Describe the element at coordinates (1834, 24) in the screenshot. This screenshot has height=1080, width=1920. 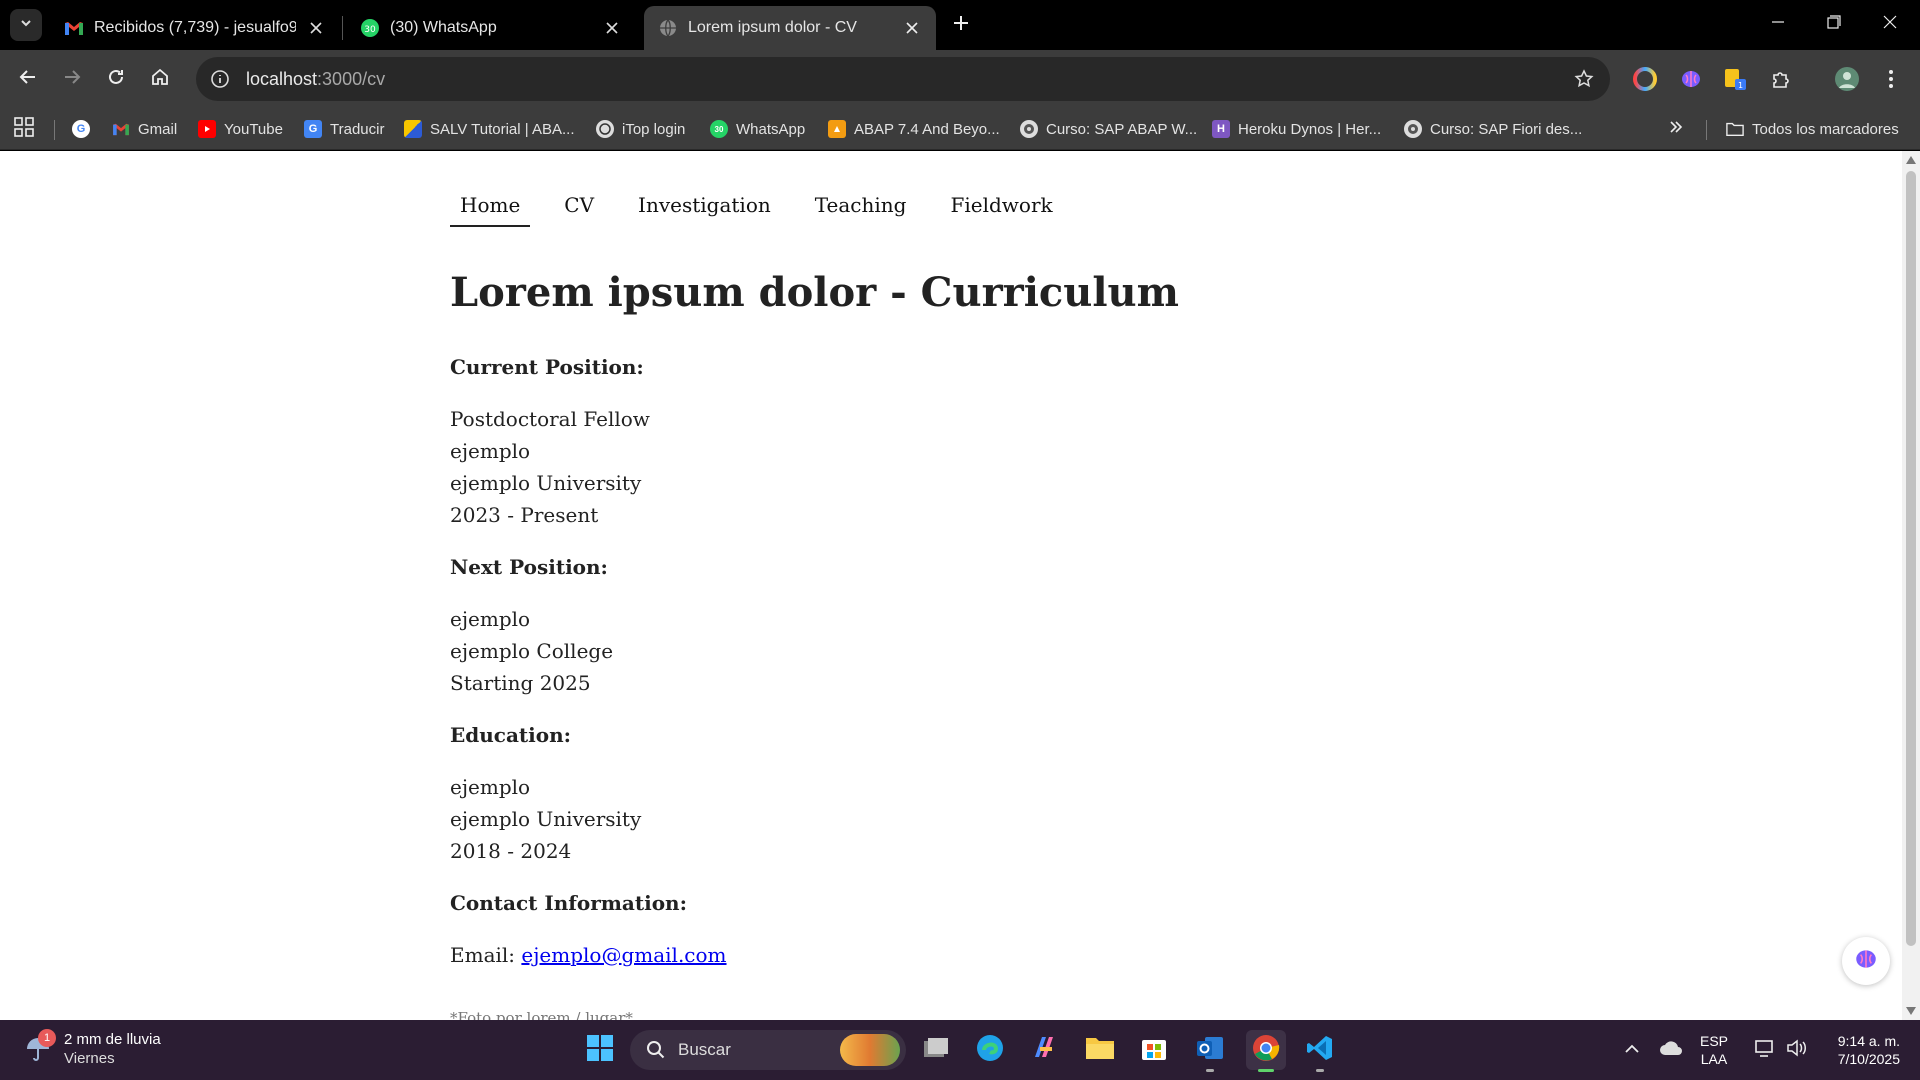
I see `restore-button` at that location.